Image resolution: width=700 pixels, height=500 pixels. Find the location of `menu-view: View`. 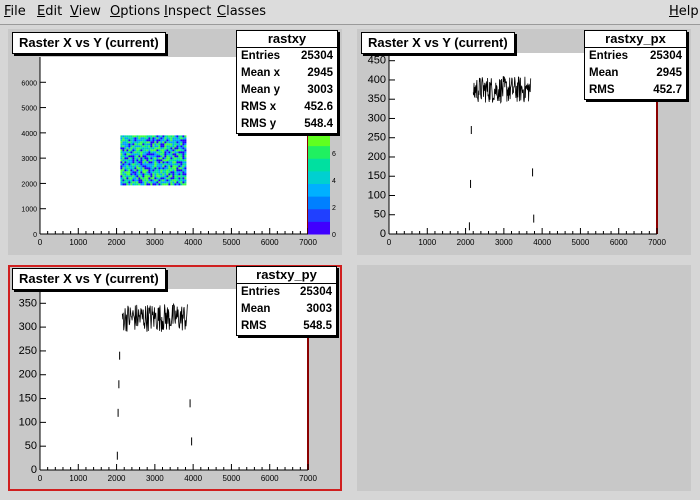

menu-view: View is located at coordinates (85, 11).